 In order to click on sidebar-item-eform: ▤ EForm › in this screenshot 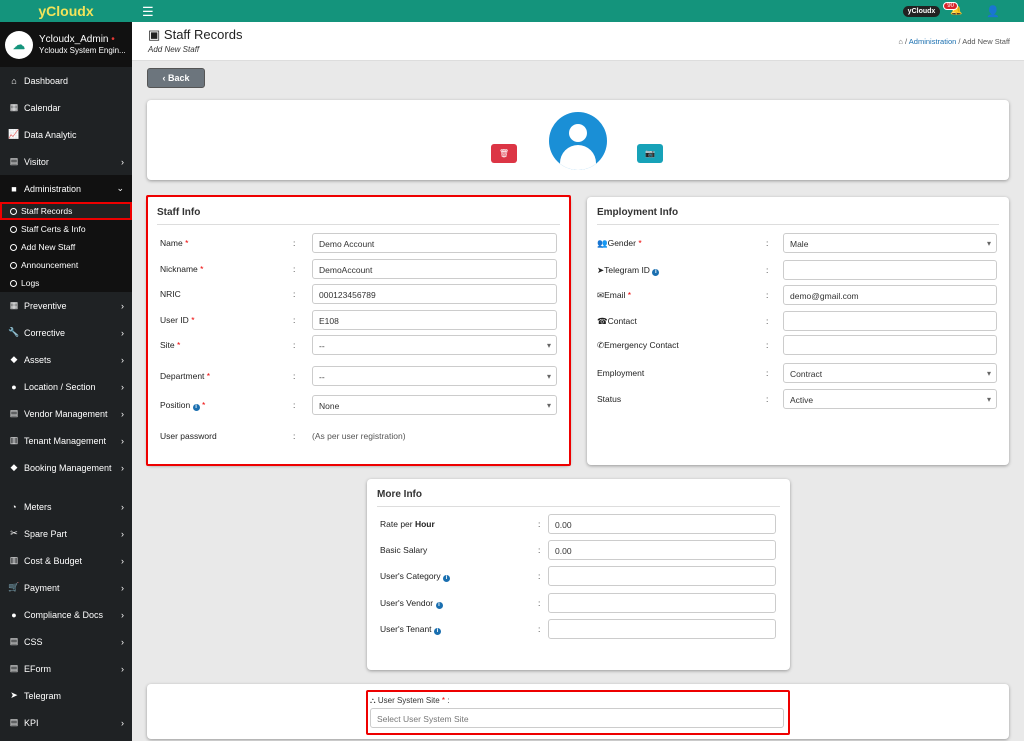, I will do `click(66, 668)`.